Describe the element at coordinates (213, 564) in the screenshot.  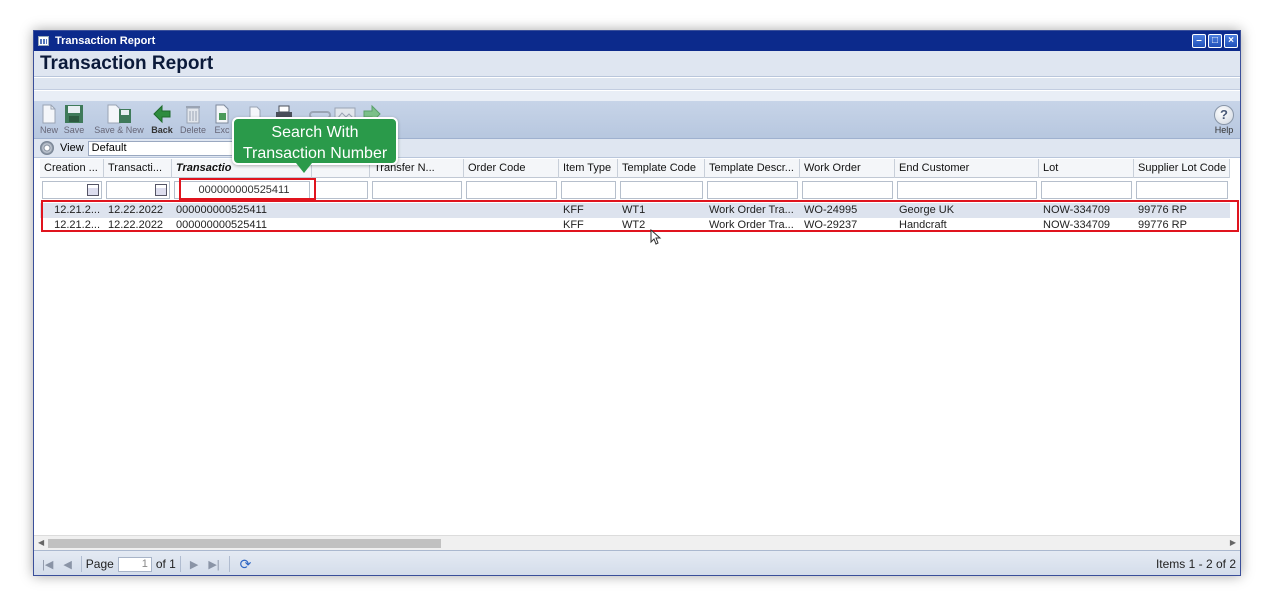
I see `last-page-icon: ▶|` at that location.